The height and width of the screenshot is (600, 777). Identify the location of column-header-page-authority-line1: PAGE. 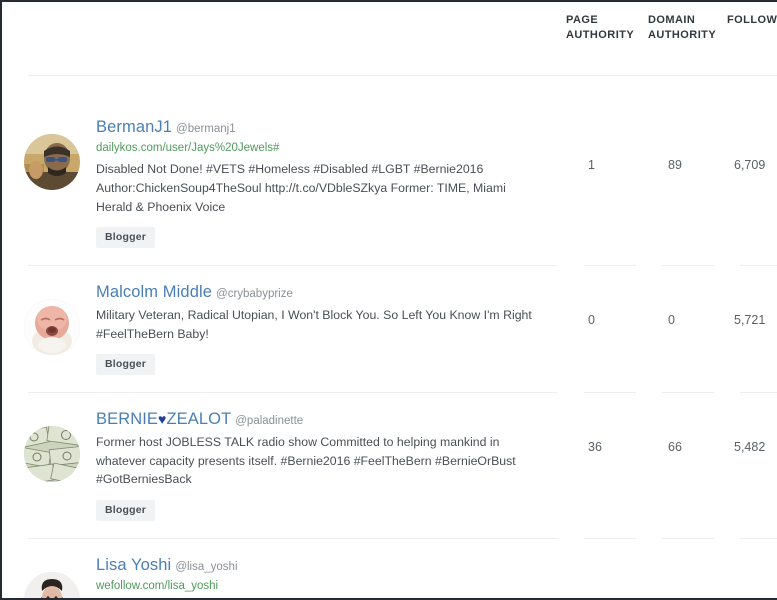
(582, 20).